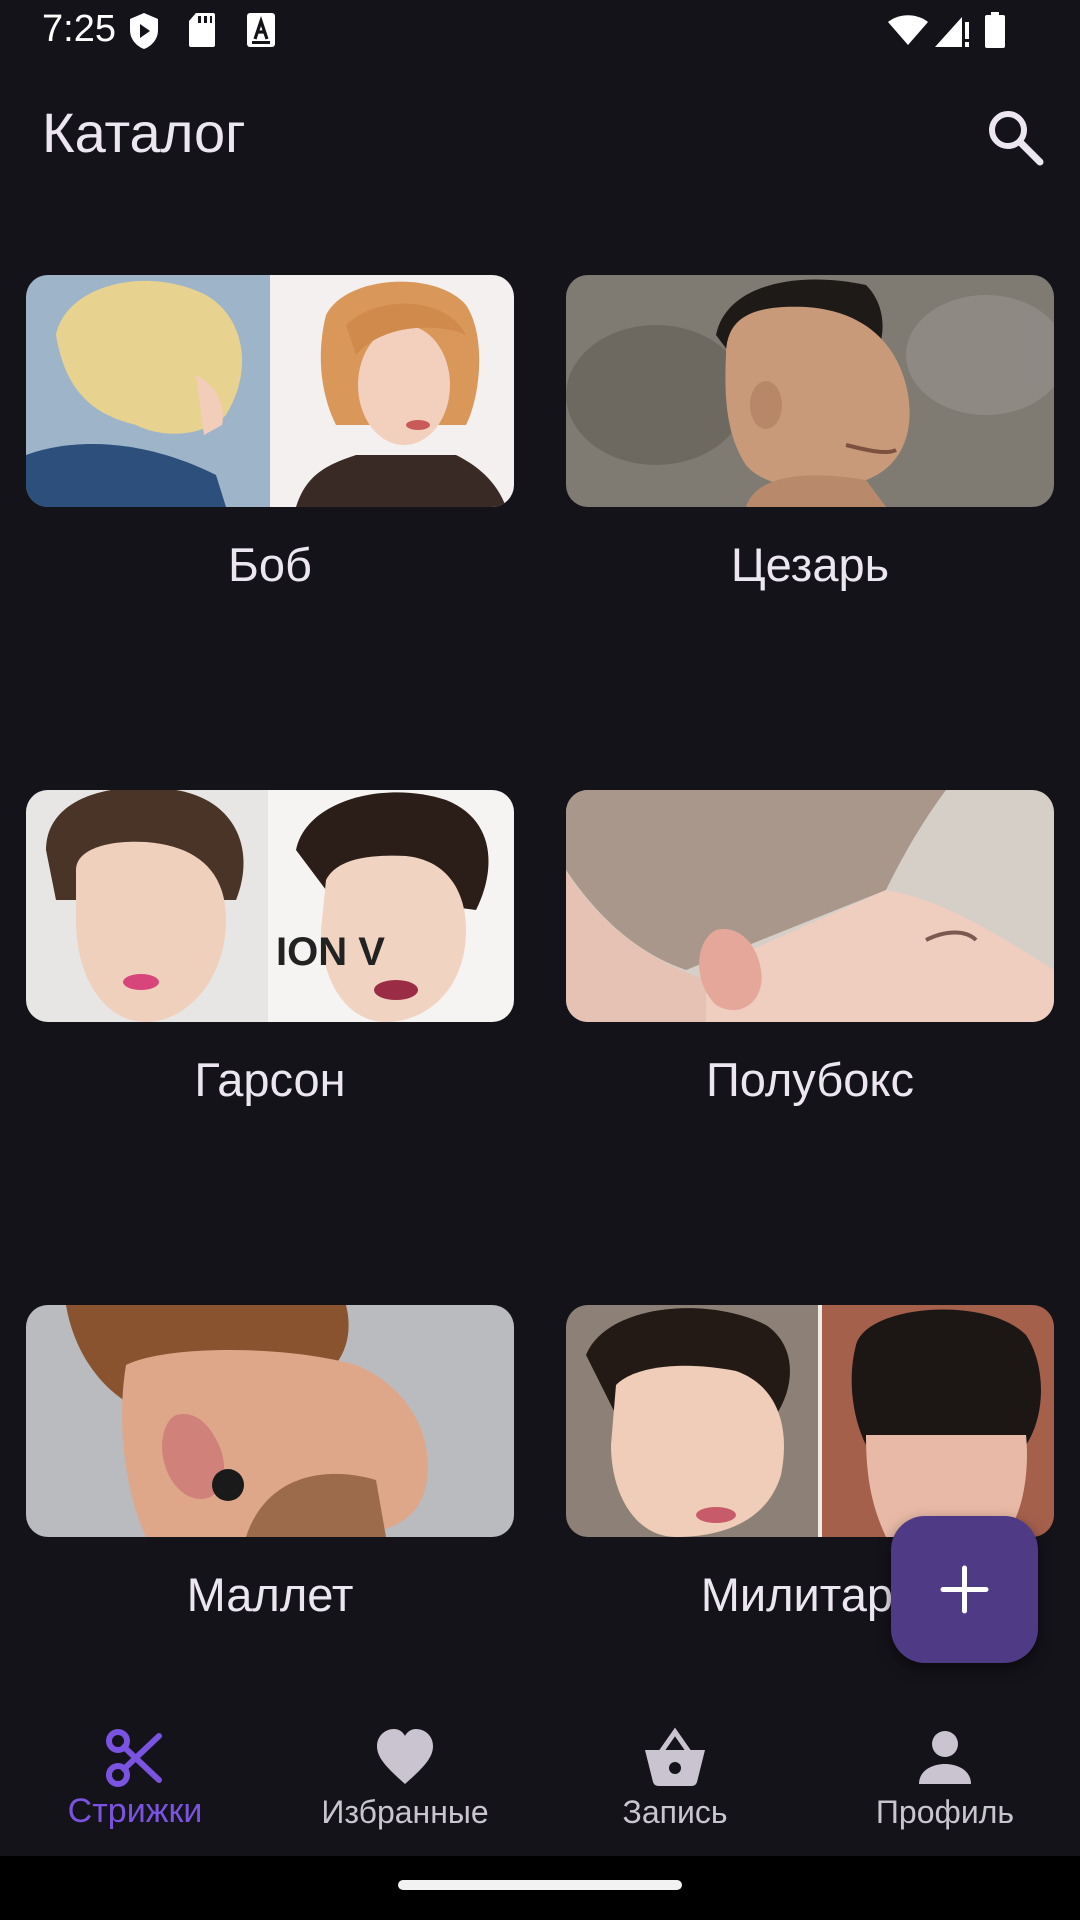  Describe the element at coordinates (995, 32) in the screenshot. I see `battery-icon` at that location.